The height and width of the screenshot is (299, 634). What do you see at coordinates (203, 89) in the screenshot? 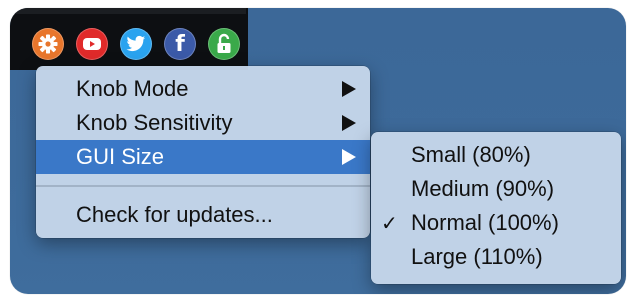
I see `menu-item-knob-mode: Knob Mode` at bounding box center [203, 89].